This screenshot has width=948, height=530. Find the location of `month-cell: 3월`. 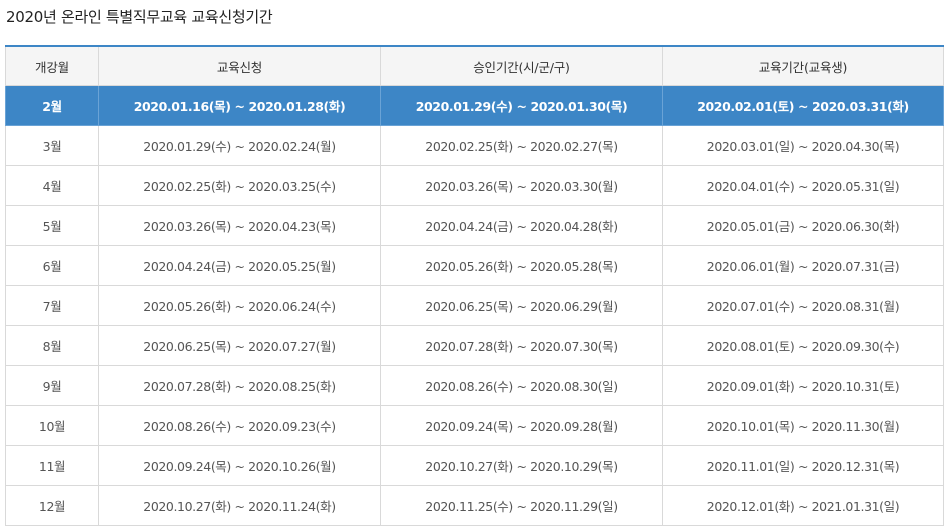

month-cell: 3월 is located at coordinates (52, 145).